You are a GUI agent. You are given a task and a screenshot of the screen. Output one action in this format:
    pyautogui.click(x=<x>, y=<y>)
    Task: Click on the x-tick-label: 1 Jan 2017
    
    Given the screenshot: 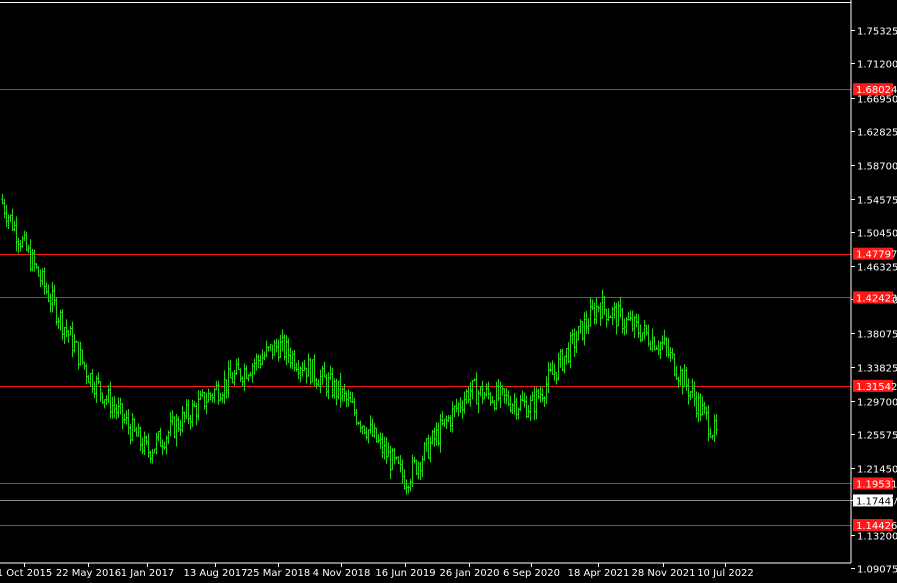 What is the action you would take?
    pyautogui.click(x=148, y=573)
    